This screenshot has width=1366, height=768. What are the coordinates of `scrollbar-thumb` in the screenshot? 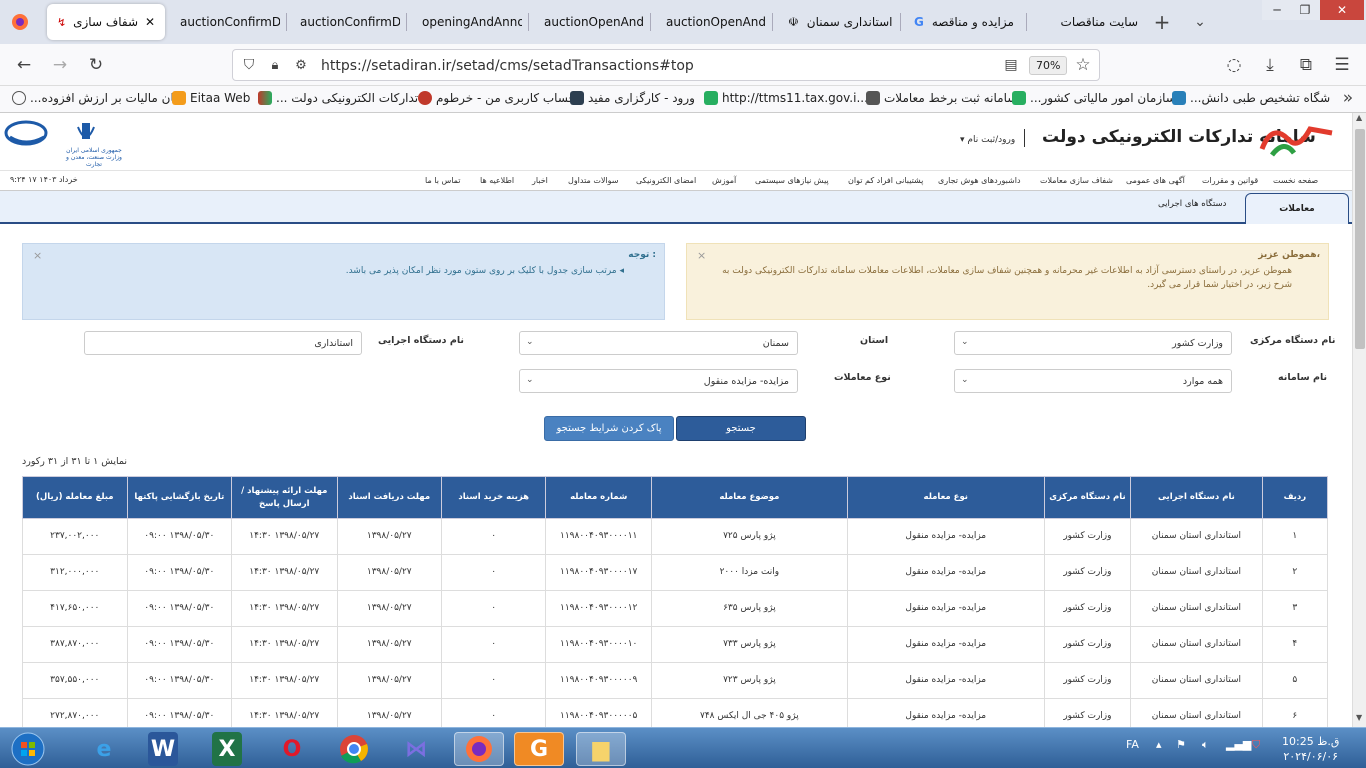 It's located at (1360, 239).